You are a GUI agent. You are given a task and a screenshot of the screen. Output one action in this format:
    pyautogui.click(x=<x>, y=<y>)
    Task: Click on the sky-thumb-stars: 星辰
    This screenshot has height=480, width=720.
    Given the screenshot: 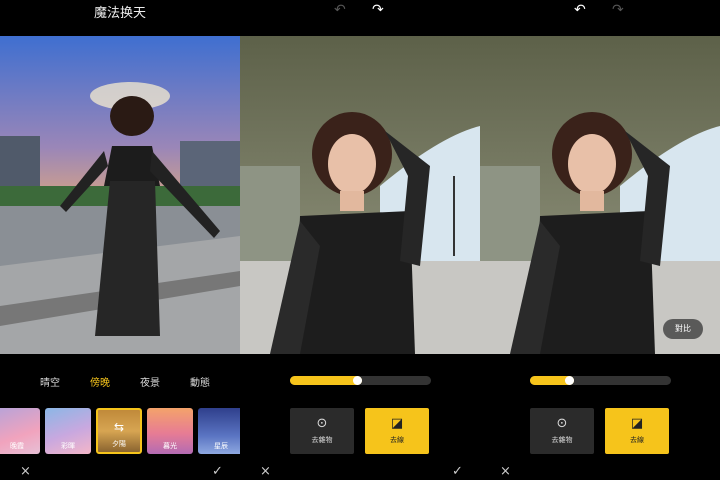 What is the action you would take?
    pyautogui.click(x=219, y=431)
    